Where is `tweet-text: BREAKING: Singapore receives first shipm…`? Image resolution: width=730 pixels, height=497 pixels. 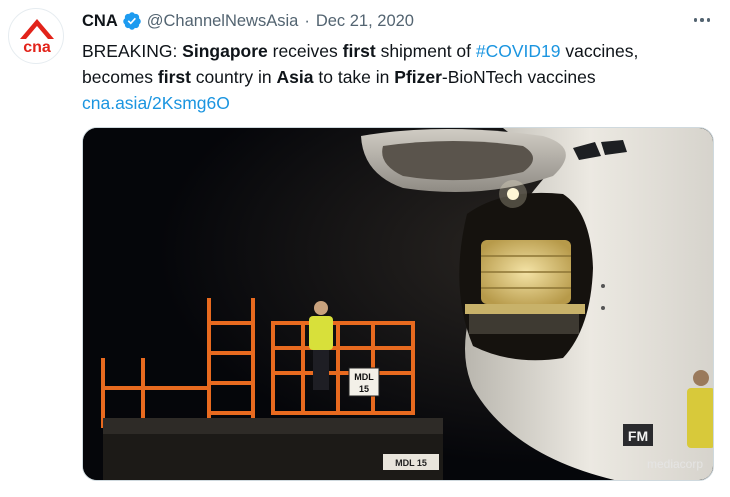
tweet-text: BREAKING: Singapore receives first shipm… is located at coordinates (397, 77).